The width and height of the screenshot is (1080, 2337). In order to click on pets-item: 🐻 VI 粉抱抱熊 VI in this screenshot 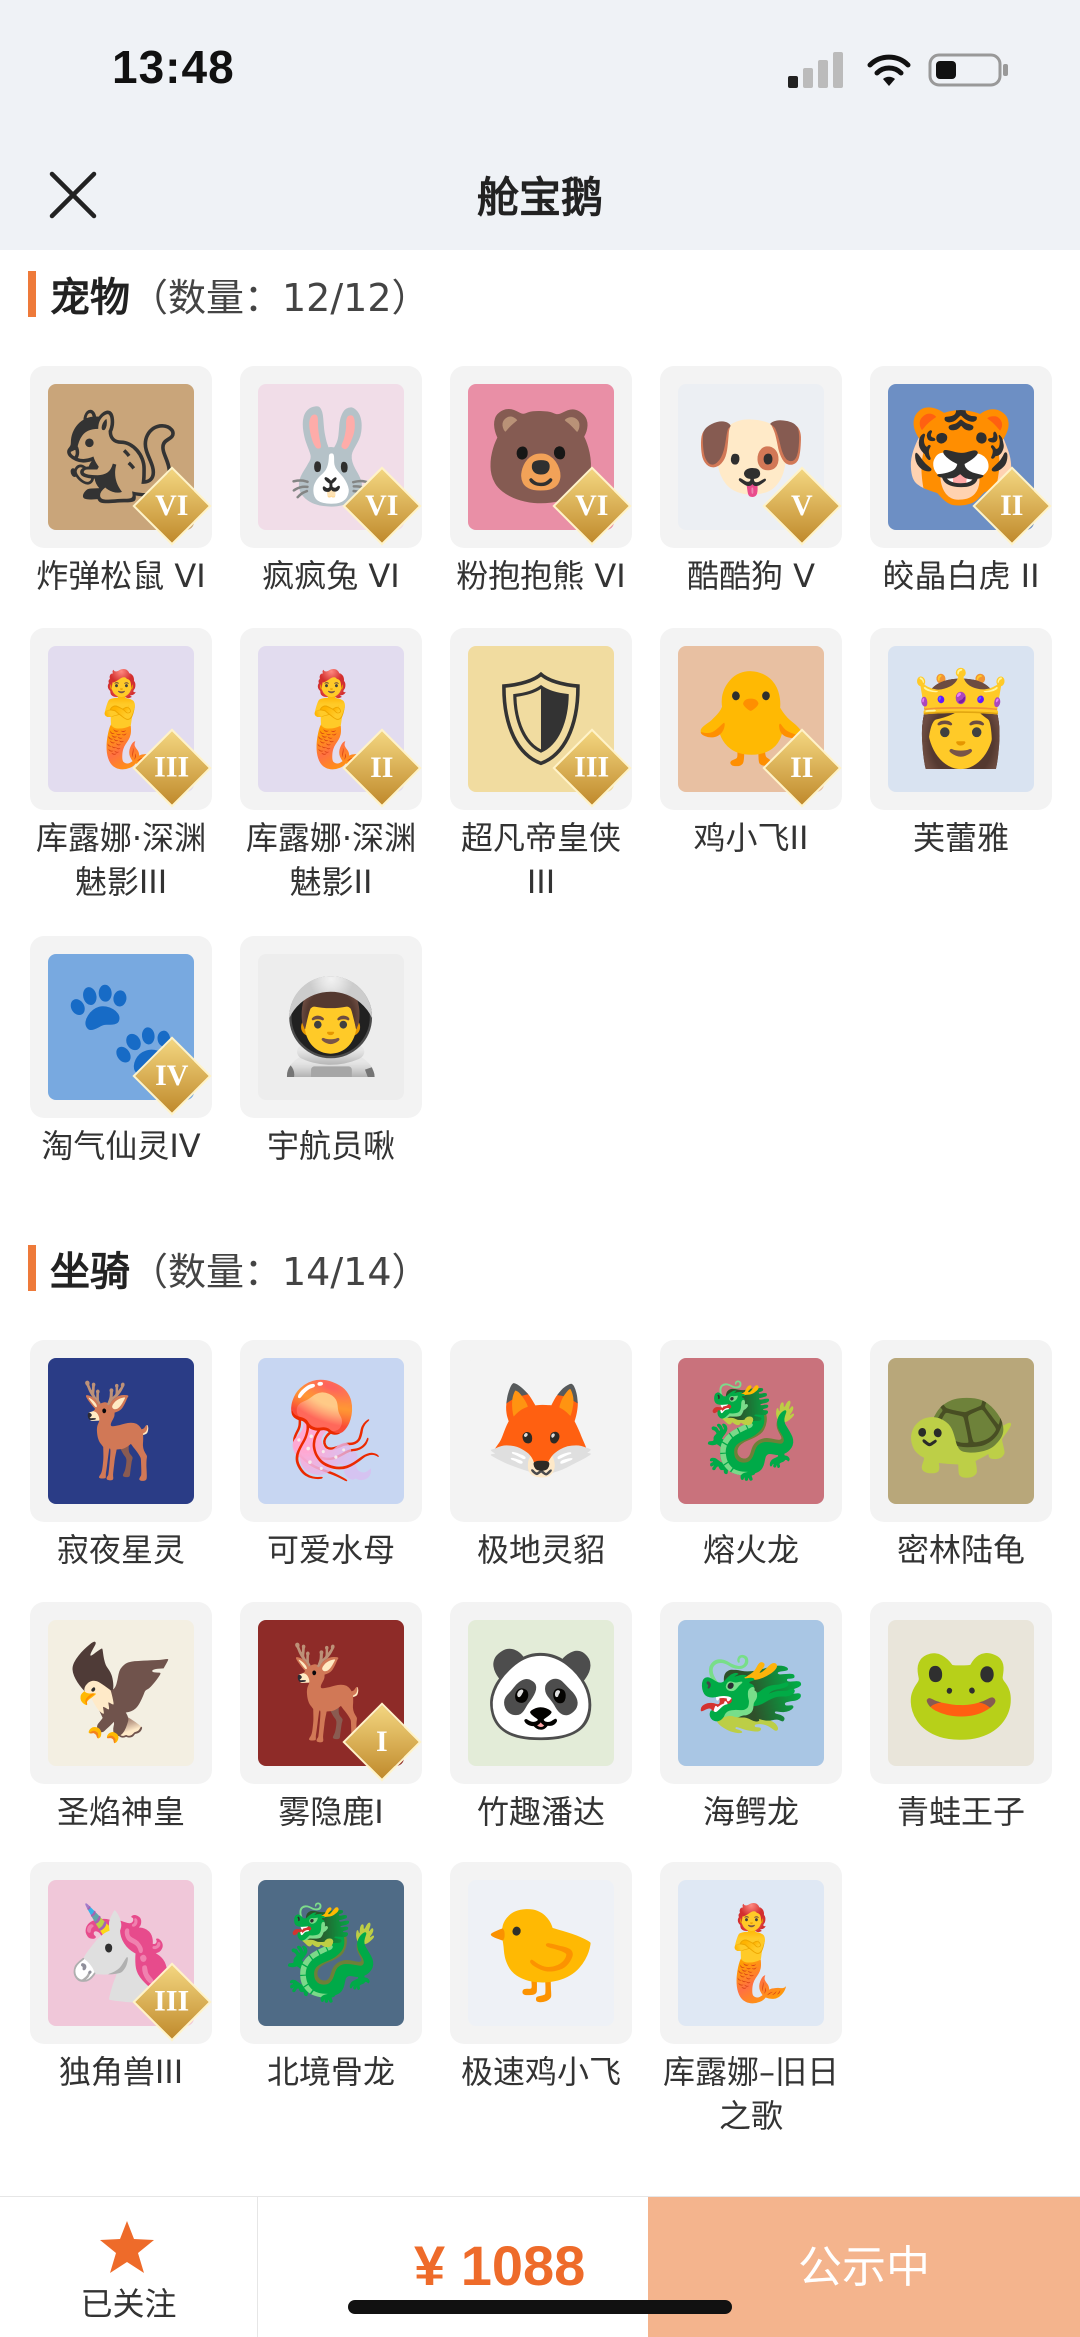, I will do `click(541, 482)`.